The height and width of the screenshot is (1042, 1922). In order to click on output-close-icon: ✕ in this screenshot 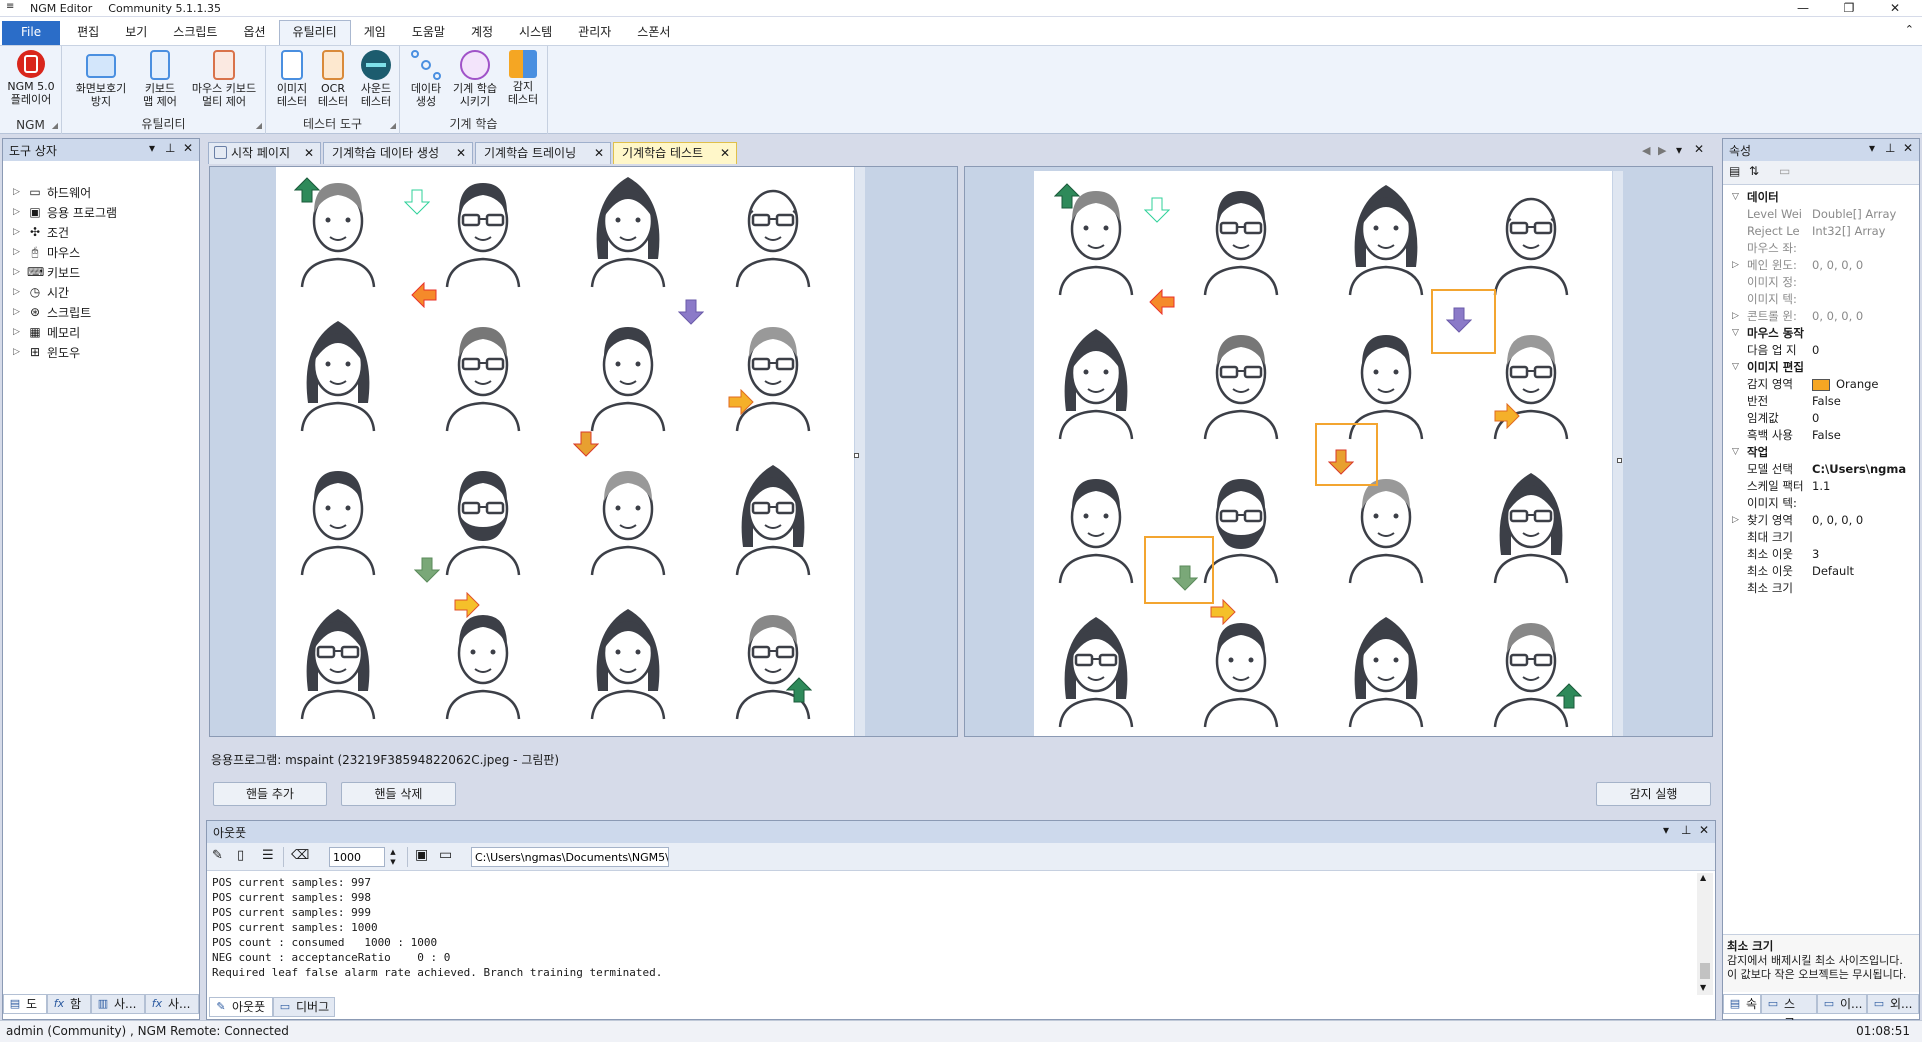, I will do `click(1704, 830)`.